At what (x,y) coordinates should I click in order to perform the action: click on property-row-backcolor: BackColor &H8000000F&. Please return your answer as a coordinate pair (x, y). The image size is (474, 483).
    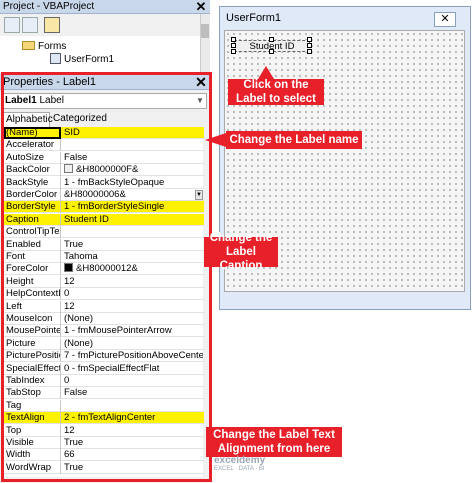
    Looking at the image, I should click on (104, 170).